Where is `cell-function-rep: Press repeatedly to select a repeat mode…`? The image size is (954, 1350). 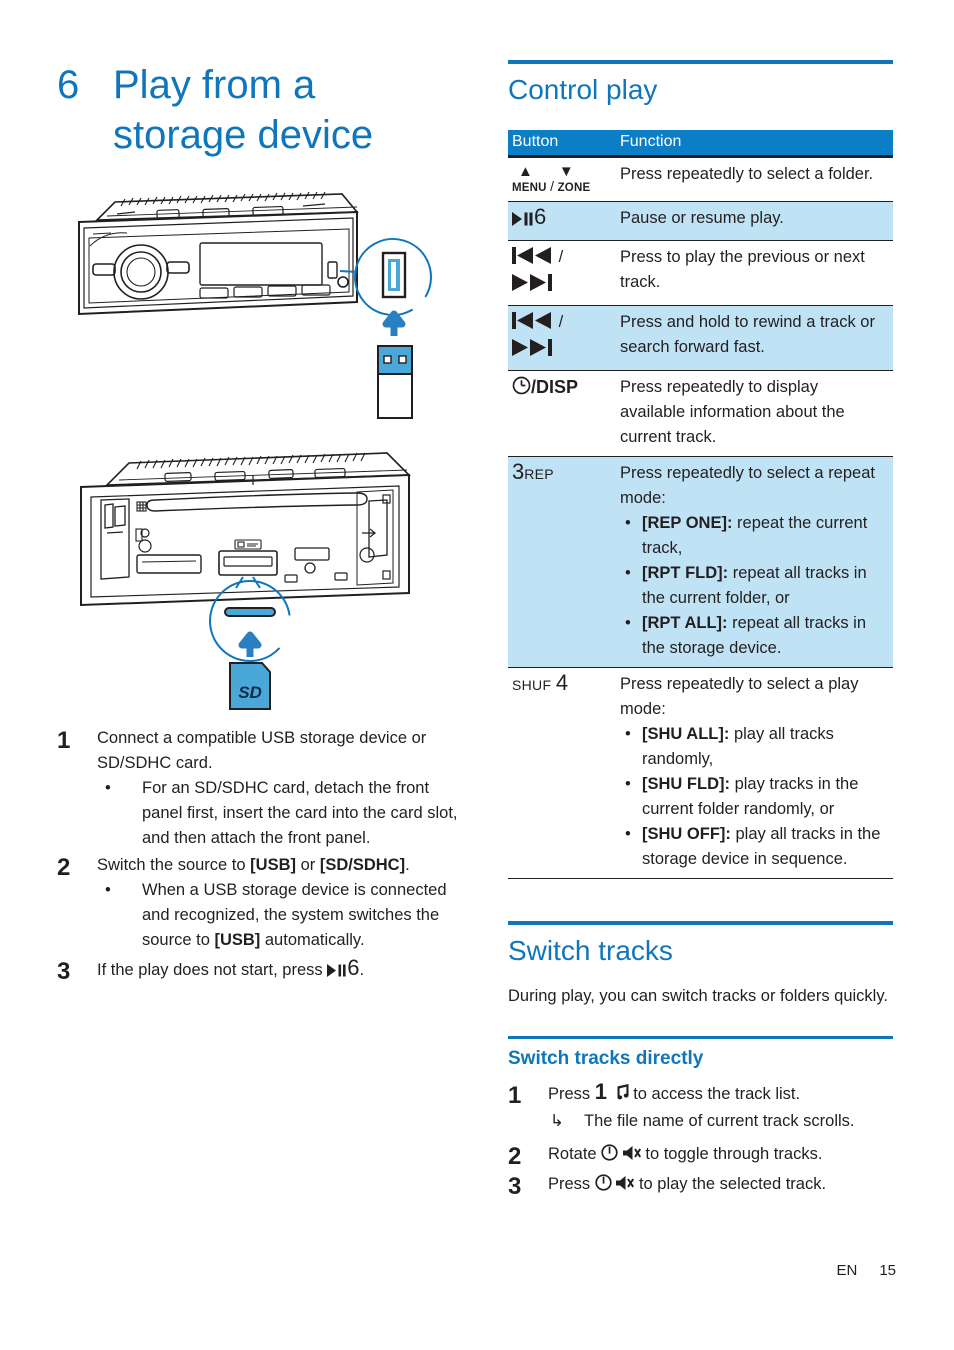 cell-function-rep: Press repeatedly to select a repeat mode… is located at coordinates (754, 562).